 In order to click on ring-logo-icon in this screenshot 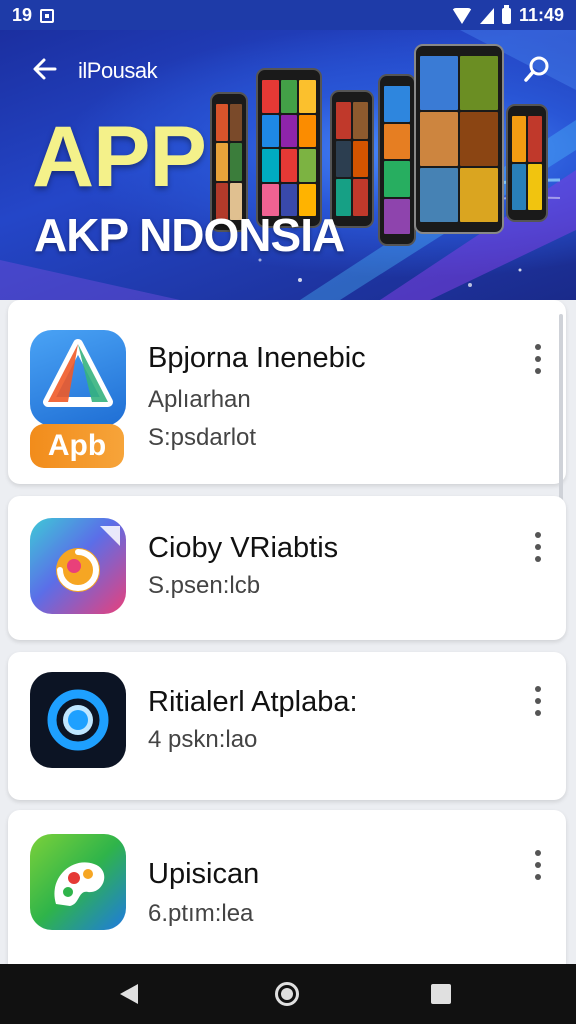, I will do `click(78, 720)`.